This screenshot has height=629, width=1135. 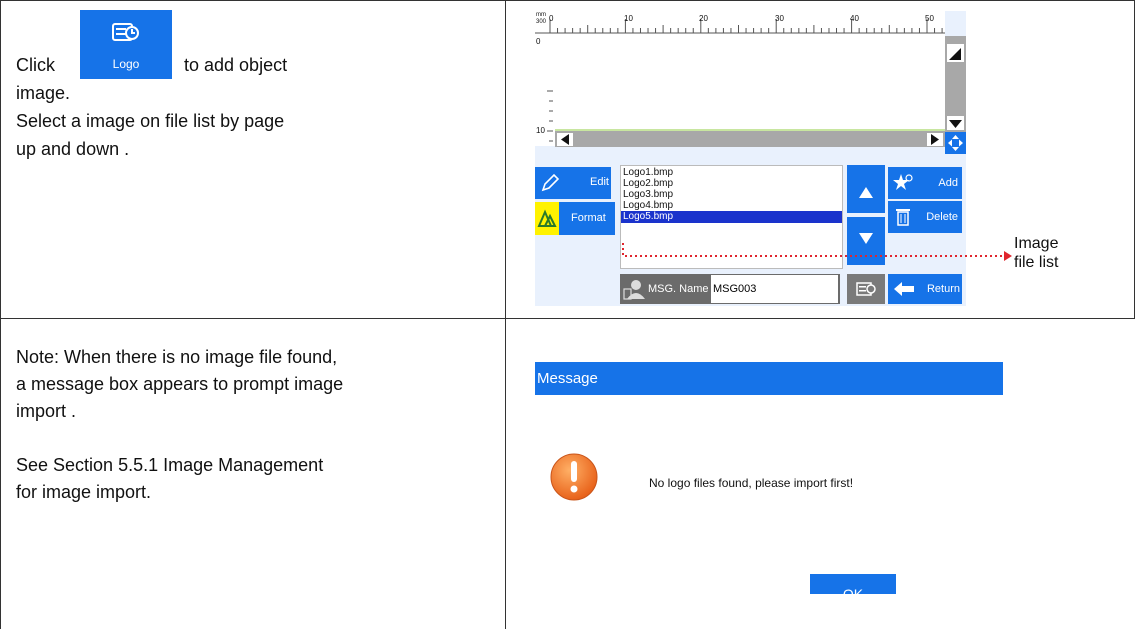 What do you see at coordinates (740, 23) in the screenshot?
I see `horizontal-ruler: mm 300 0 10 20 30 40 50` at bounding box center [740, 23].